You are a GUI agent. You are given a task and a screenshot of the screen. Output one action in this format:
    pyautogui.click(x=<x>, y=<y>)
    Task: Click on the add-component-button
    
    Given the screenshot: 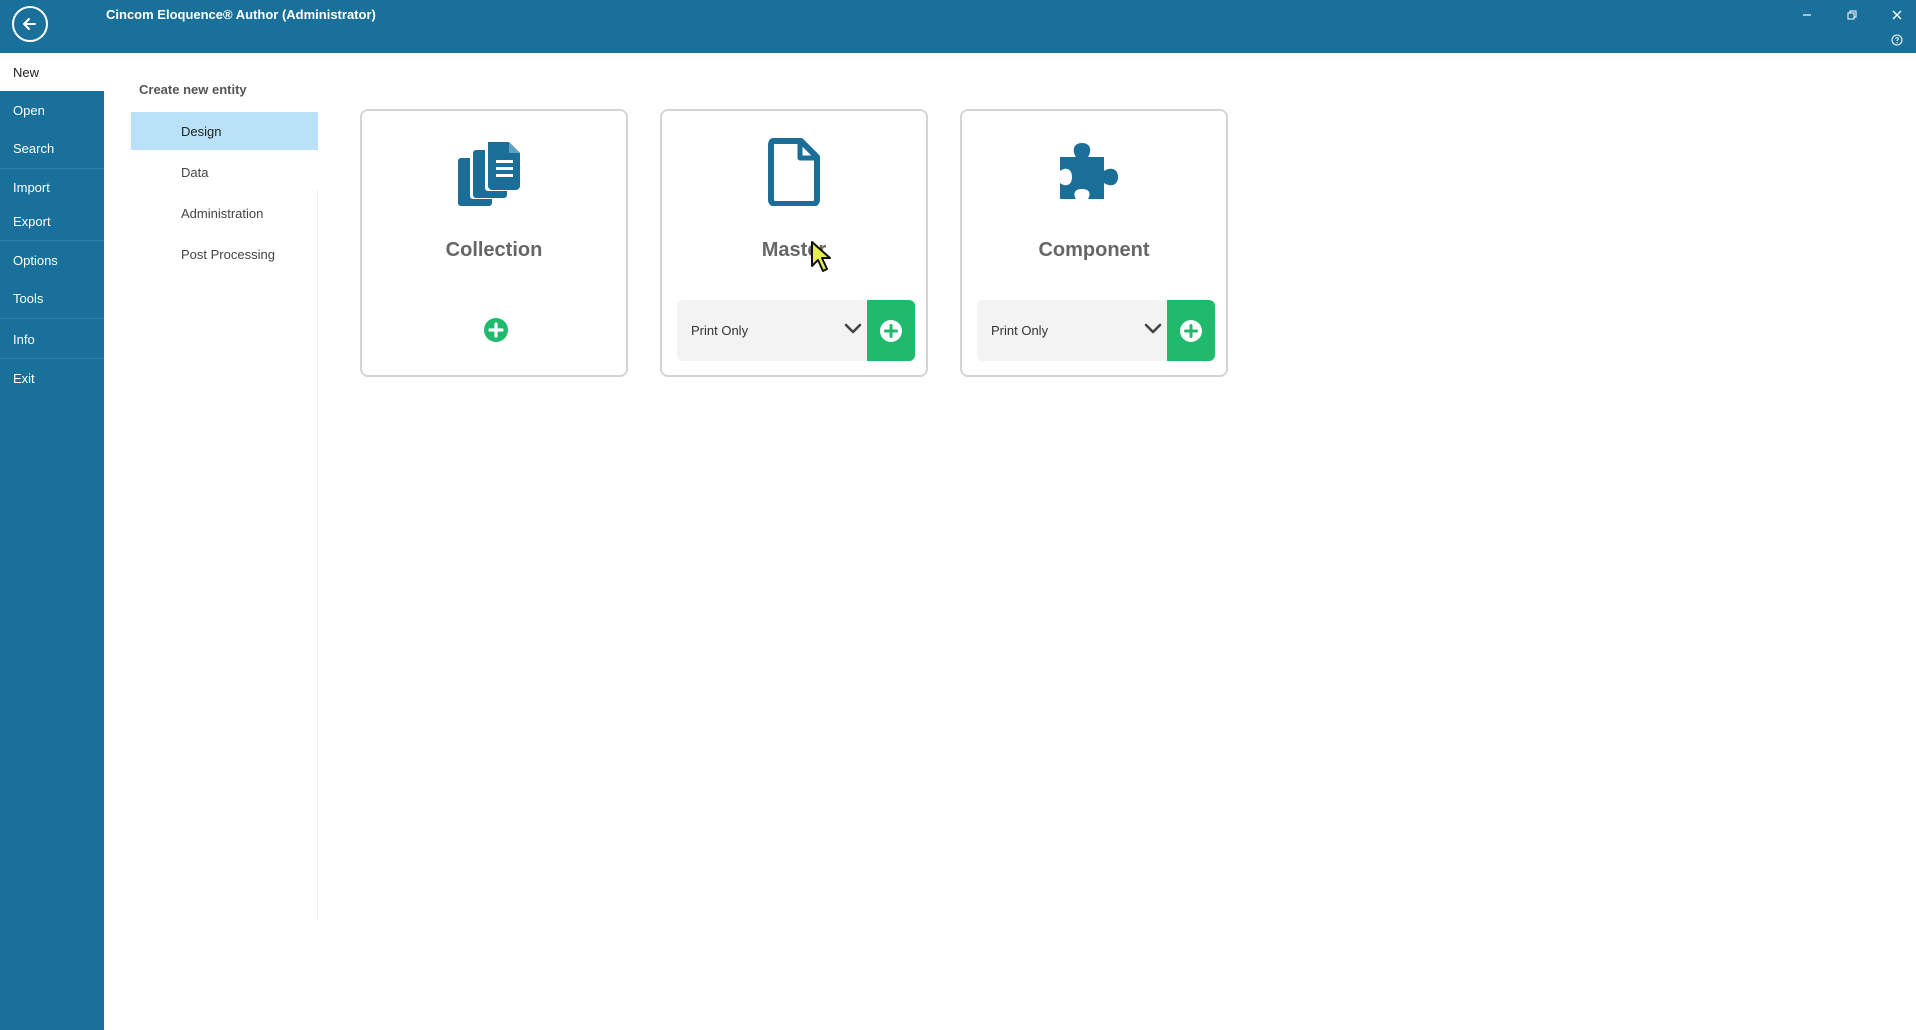 What is the action you would take?
    pyautogui.click(x=1191, y=330)
    